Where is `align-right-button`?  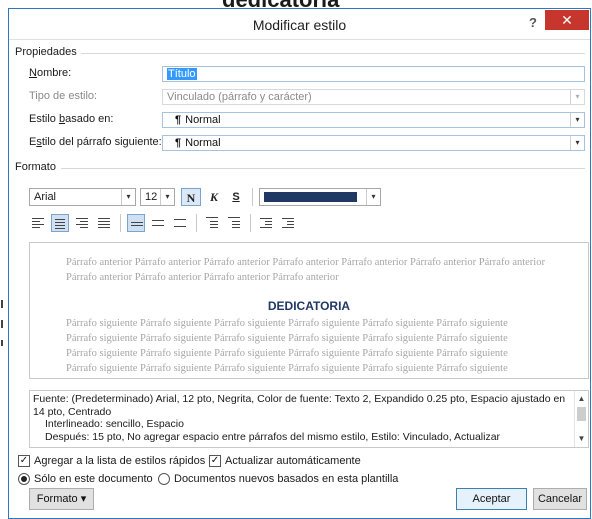 align-right-button is located at coordinates (82, 223).